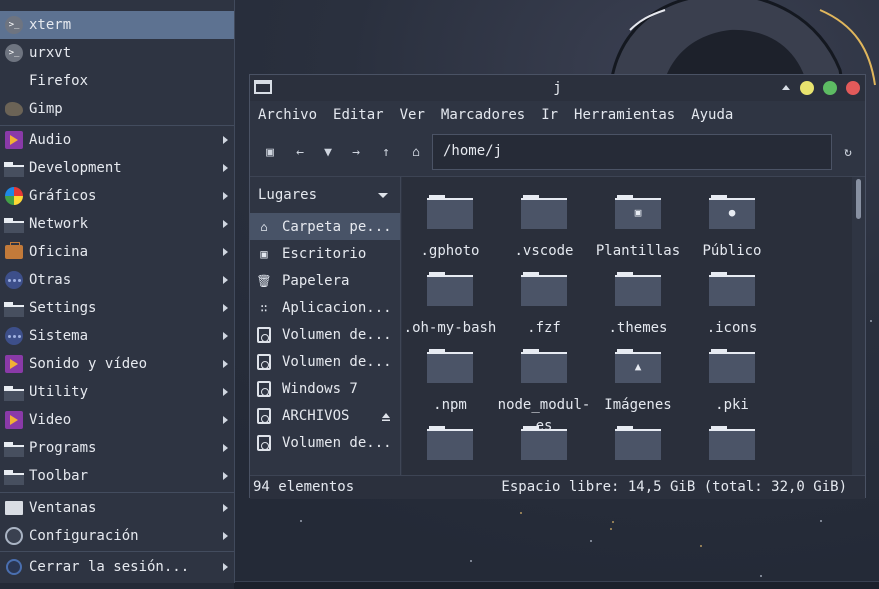  Describe the element at coordinates (59, 476) in the screenshot. I see `menu-item-label: Toolbar` at that location.